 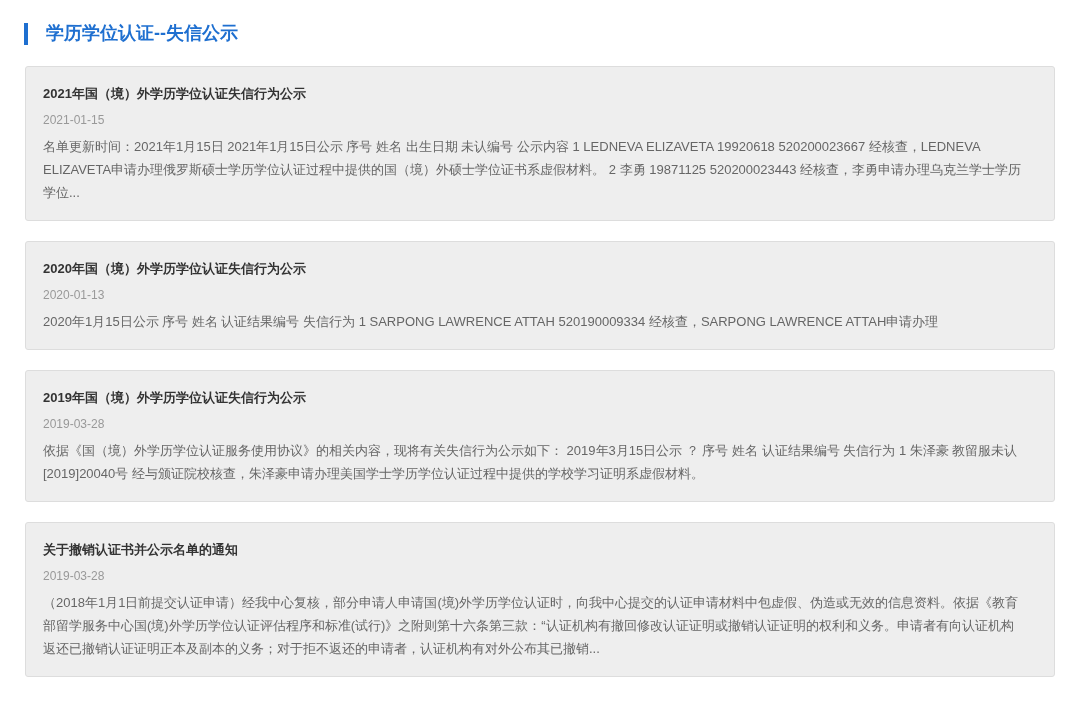 What do you see at coordinates (540, 295) in the screenshot?
I see `notice-card: 2020年国（境）外学历学位认证失信行为公示 2020-01-13 2020年1月15日公示 序号 姓名 认证结果编号 失信行为 1 SARPONG LAWRENCE ATTAH 520190009334 经核查，SARPONG LAWRENCE ATTAH申请办理` at bounding box center [540, 295].